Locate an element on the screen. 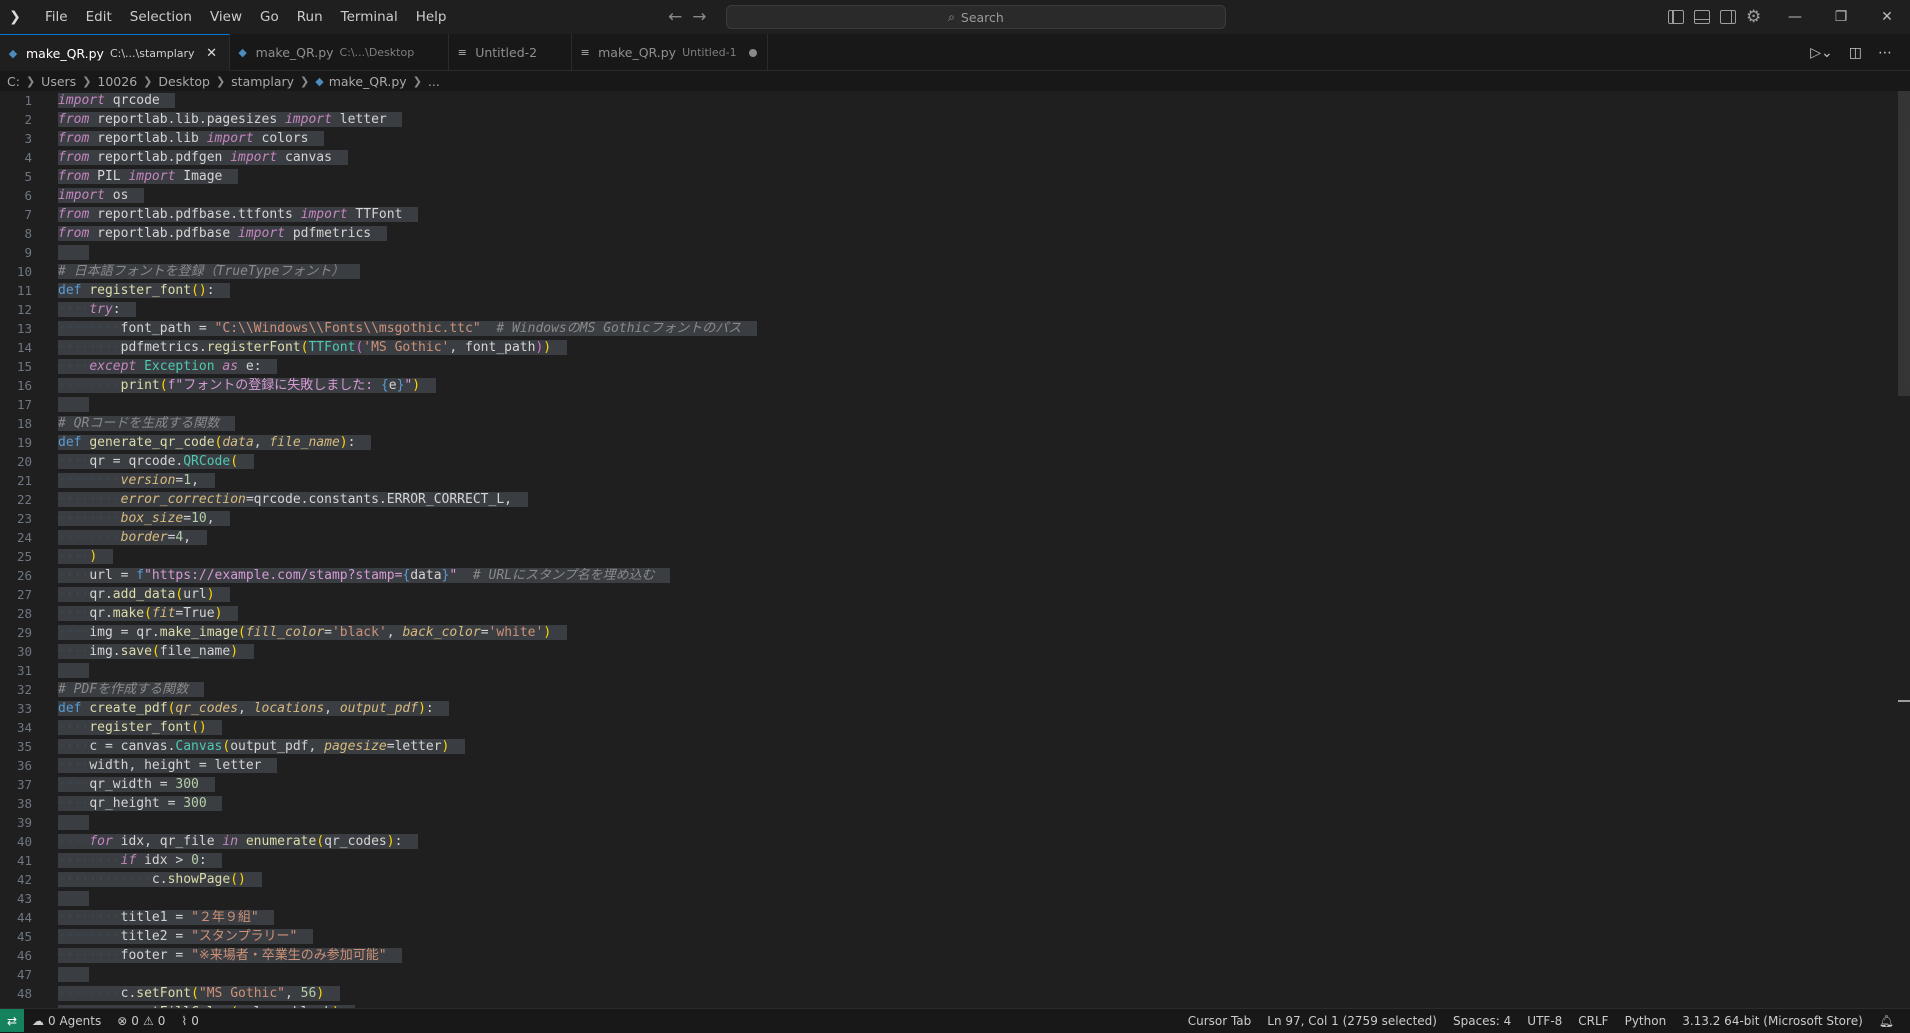  toggle-panel-icon is located at coordinates (1702, 17).